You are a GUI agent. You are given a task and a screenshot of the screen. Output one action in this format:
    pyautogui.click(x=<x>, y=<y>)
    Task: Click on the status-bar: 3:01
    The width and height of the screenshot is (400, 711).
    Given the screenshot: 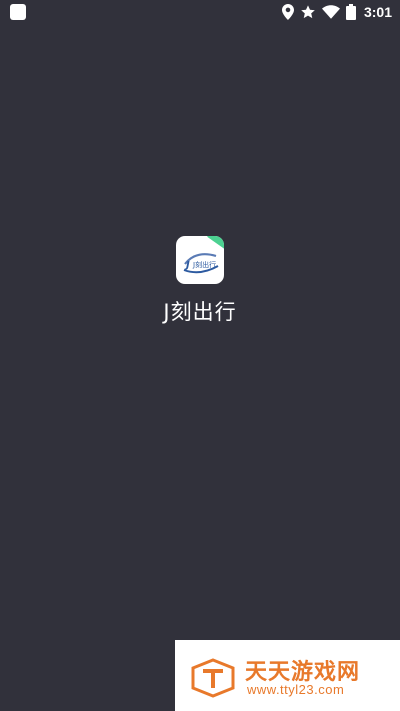 What is the action you would take?
    pyautogui.click(x=200, y=12)
    